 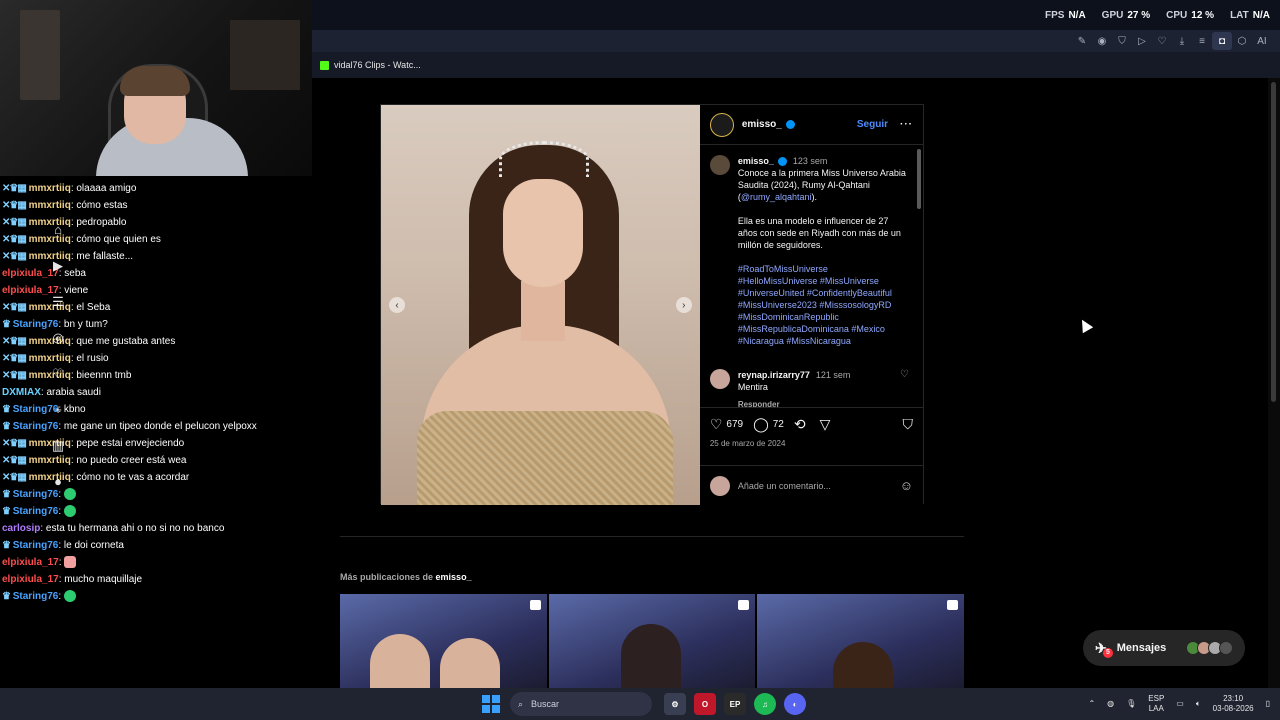 I want to click on author-username: emisso_, so click(x=762, y=124).